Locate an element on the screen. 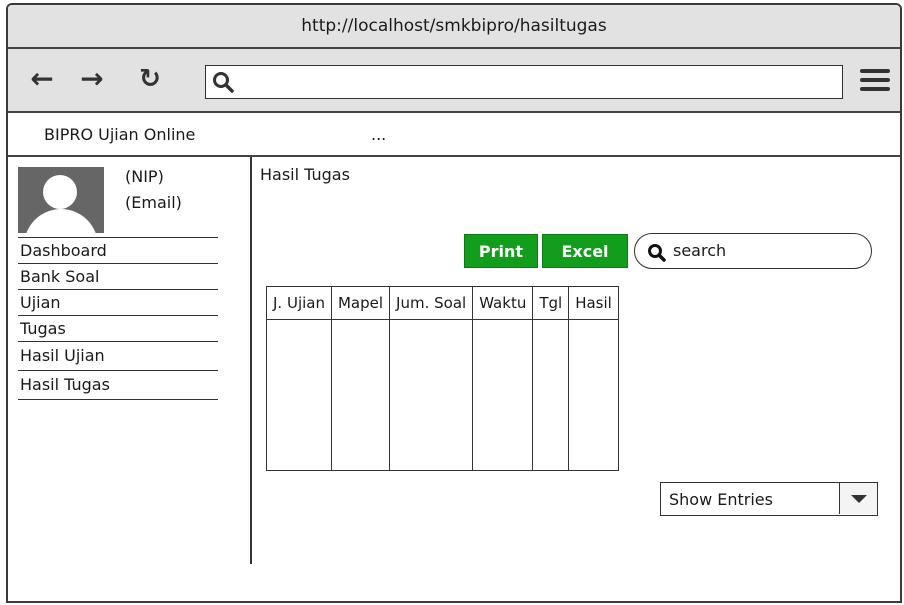  page-url-title: http://localhost/smkbipro/hasiltugas is located at coordinates (454, 26).